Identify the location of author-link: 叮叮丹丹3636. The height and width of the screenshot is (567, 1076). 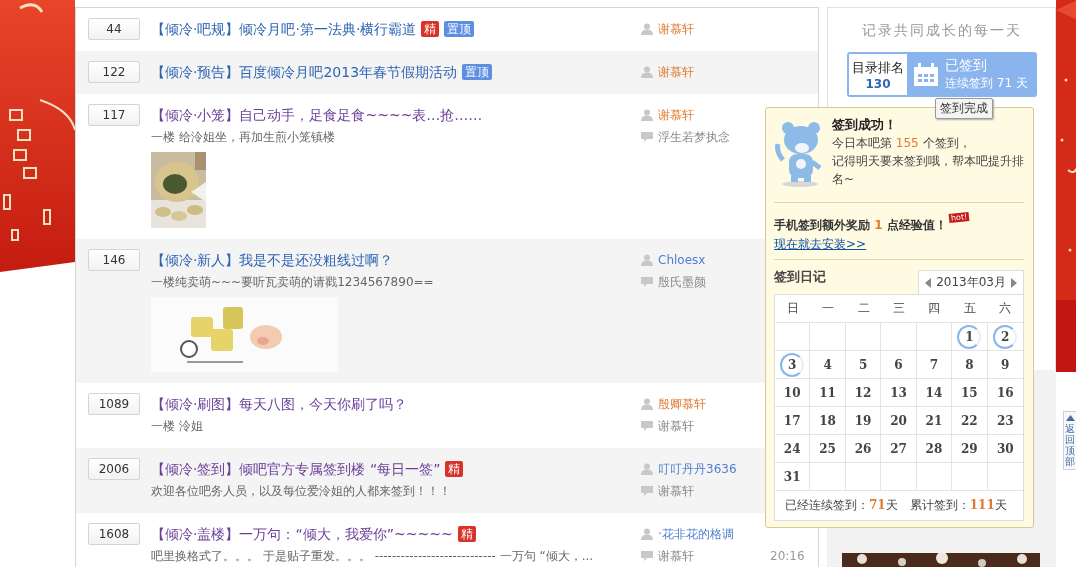
(697, 469).